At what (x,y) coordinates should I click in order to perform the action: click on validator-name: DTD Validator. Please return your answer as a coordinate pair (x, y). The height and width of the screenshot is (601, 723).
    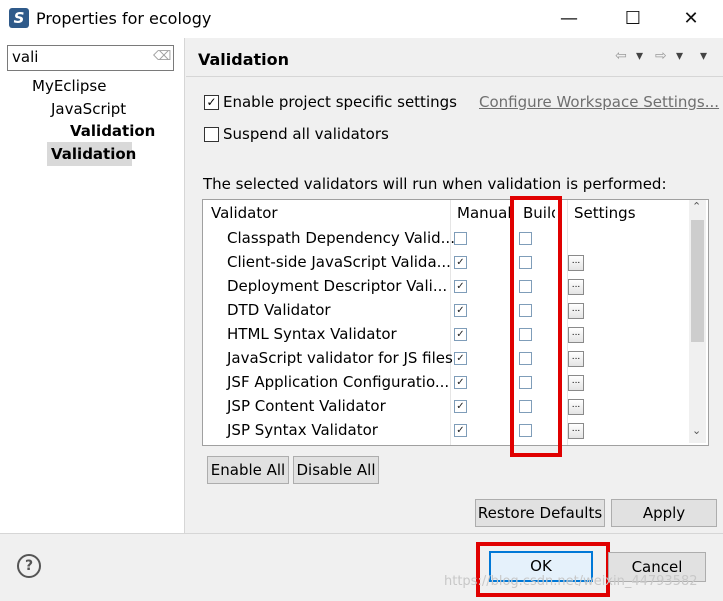
    Looking at the image, I should click on (279, 310).